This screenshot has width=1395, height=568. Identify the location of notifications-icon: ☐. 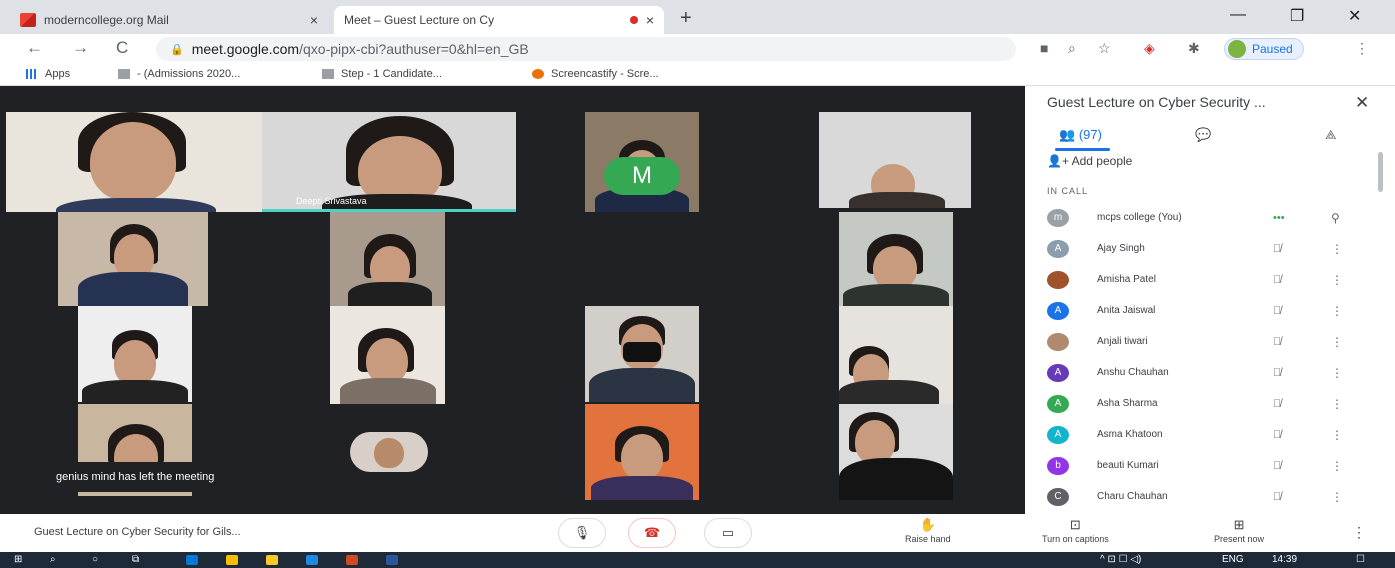
(1360, 559).